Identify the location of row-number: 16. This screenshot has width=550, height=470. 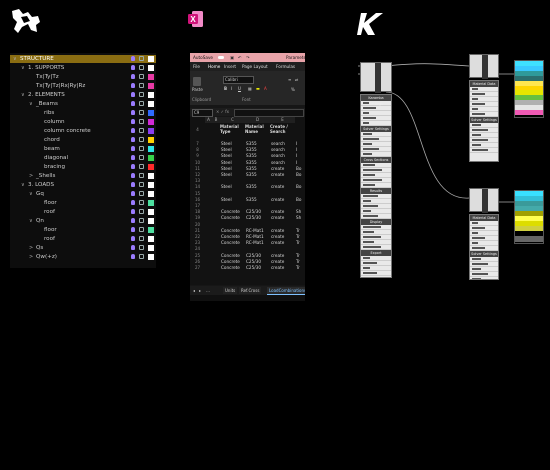
(197, 199).